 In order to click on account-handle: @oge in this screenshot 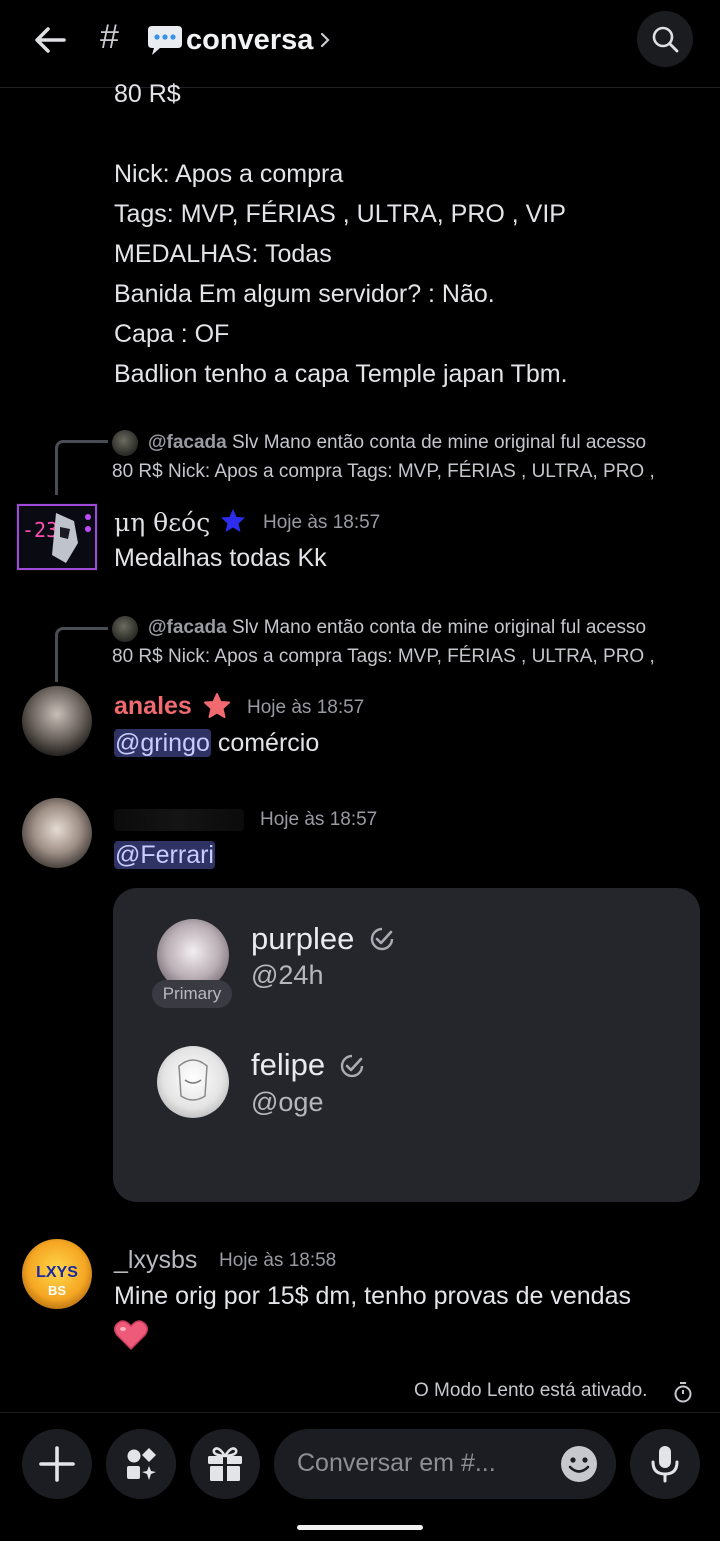, I will do `click(287, 1102)`.